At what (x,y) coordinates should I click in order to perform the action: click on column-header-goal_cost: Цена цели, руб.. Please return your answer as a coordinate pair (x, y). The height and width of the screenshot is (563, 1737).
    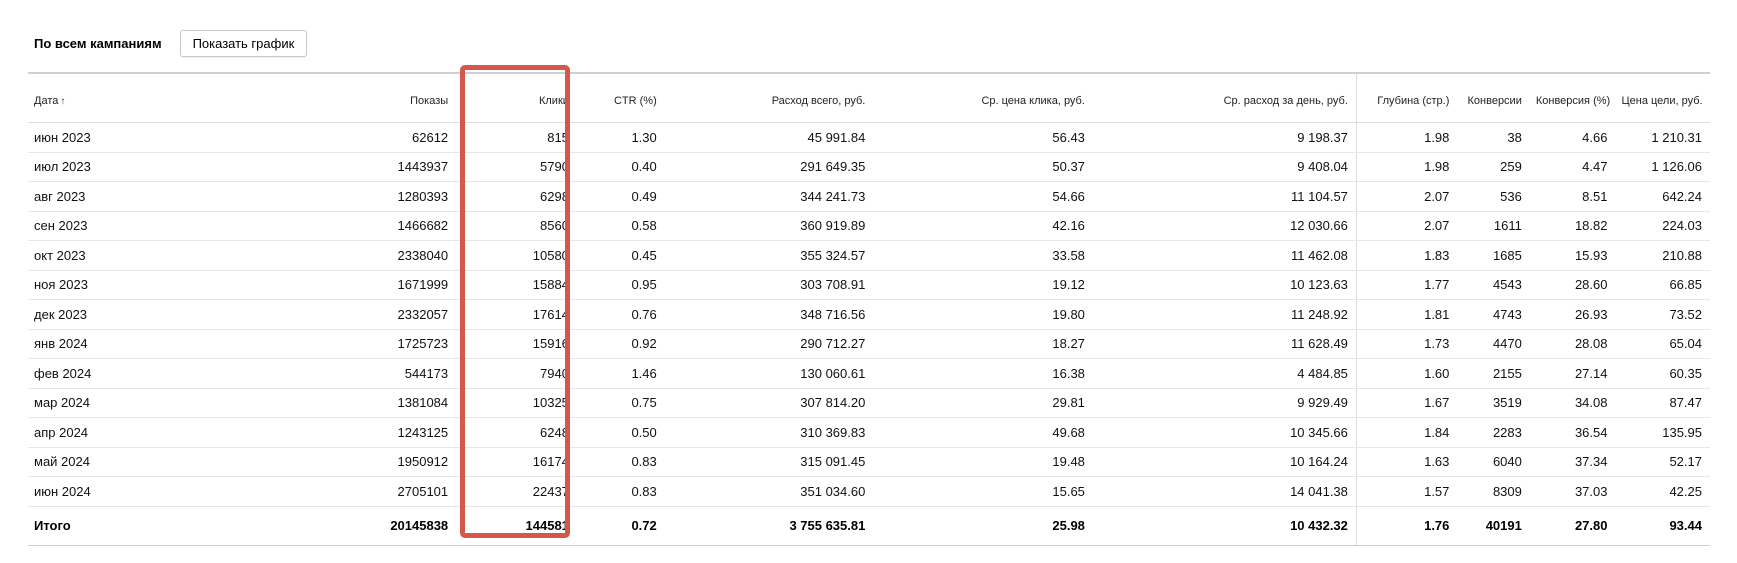
    Looking at the image, I should click on (1662, 98).